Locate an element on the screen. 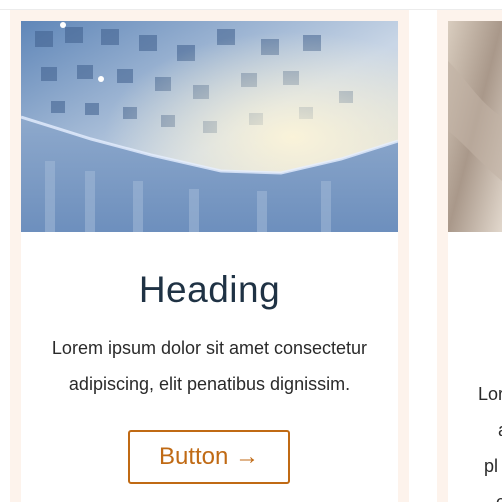 This screenshot has width=502, height=502. card-body-text: Lor is located at coordinates (490, 394).